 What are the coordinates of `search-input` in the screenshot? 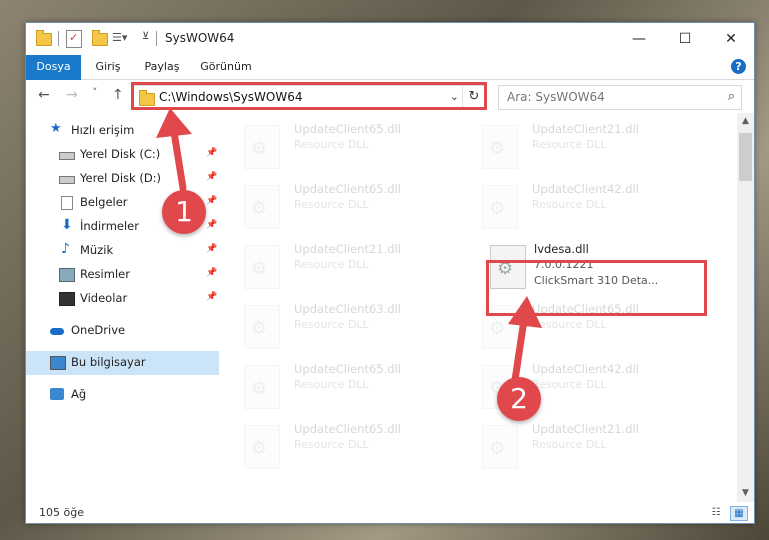 It's located at (607, 97).